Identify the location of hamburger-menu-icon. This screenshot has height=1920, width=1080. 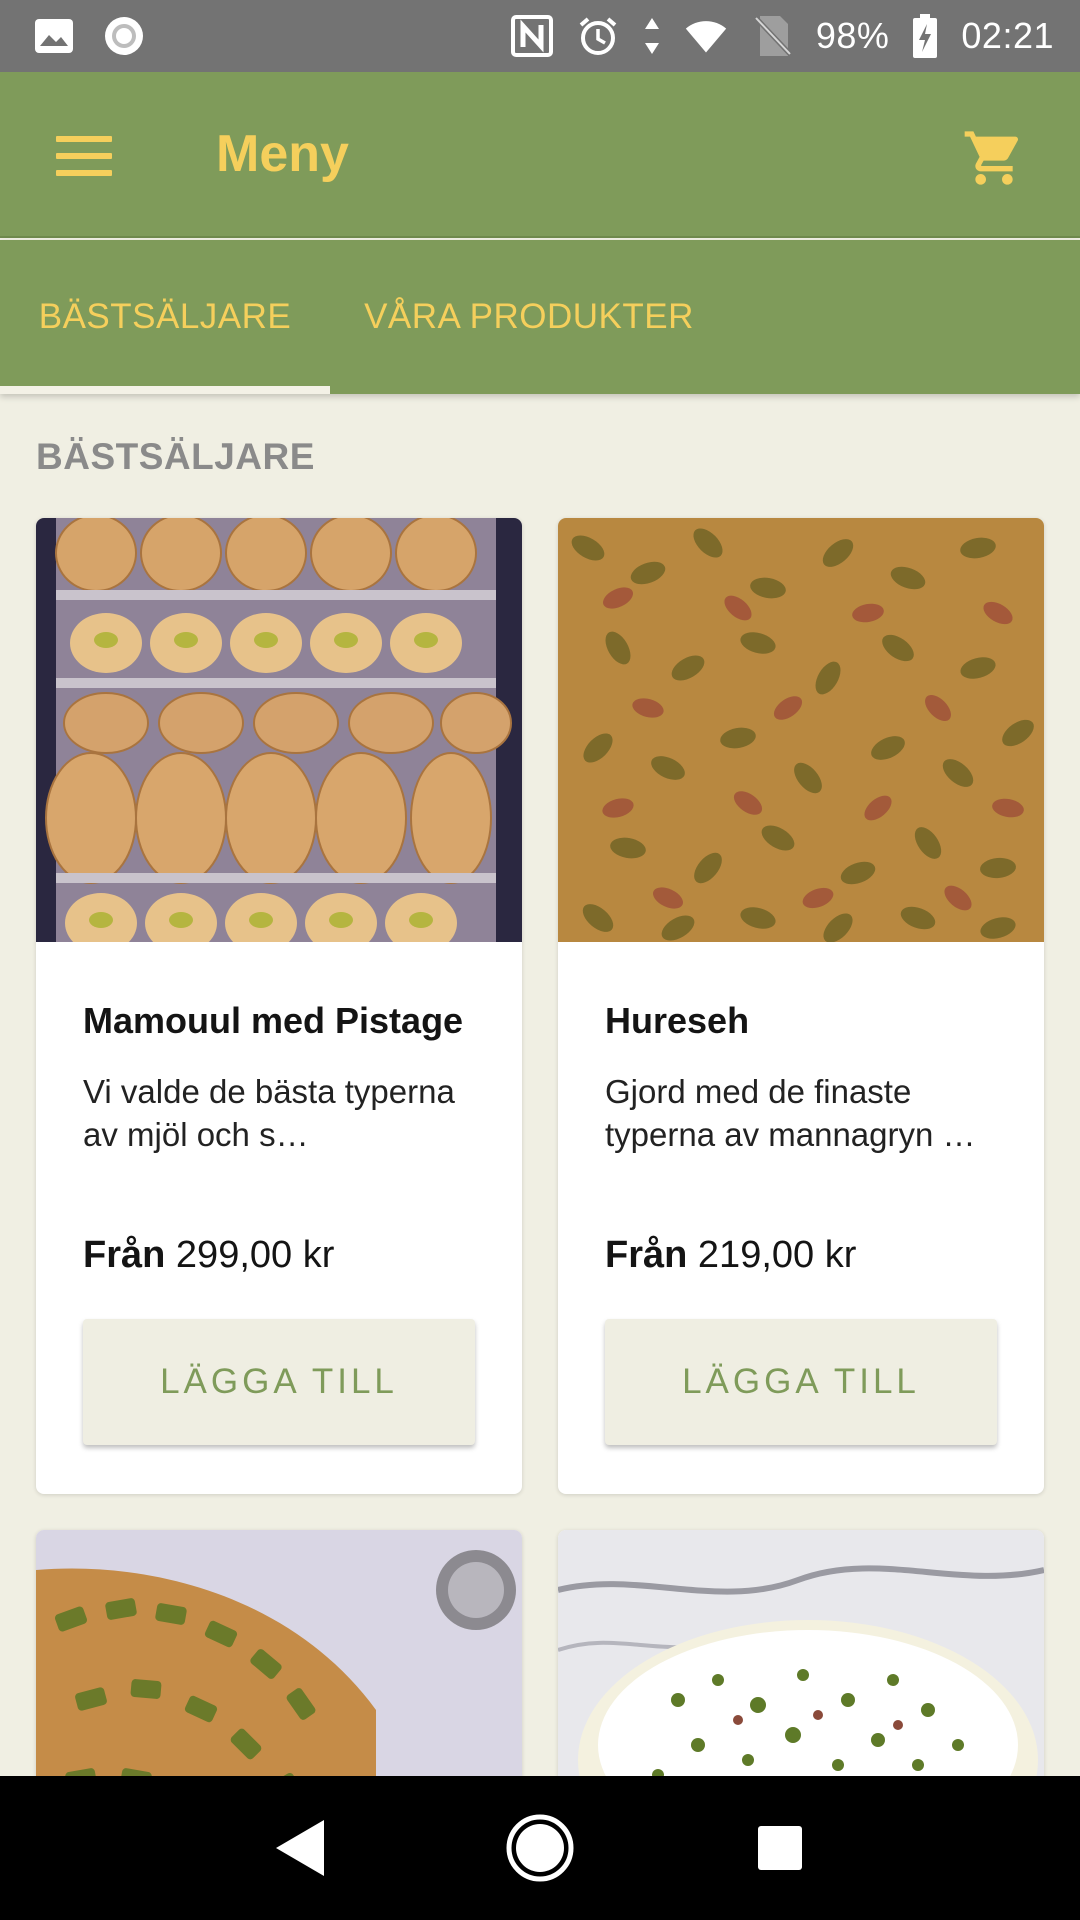
(84, 156).